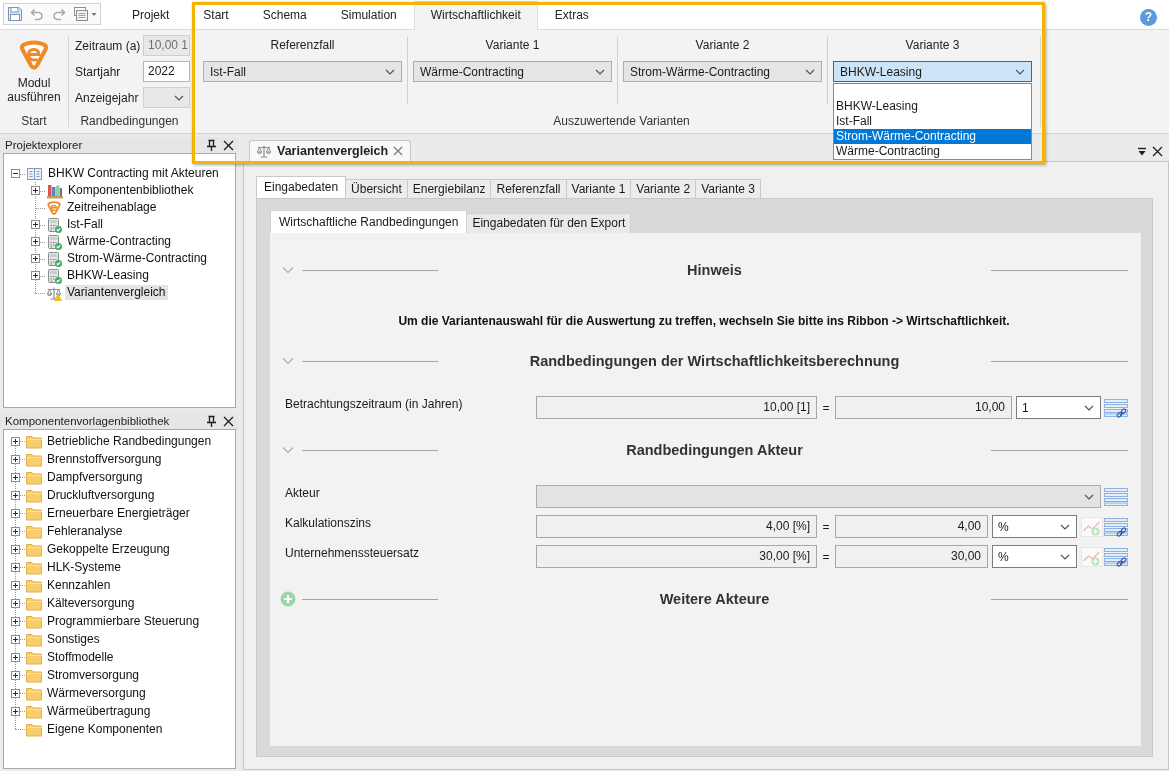 The height and width of the screenshot is (771, 1169). I want to click on formula-field: 4,00 [%], so click(676, 526).